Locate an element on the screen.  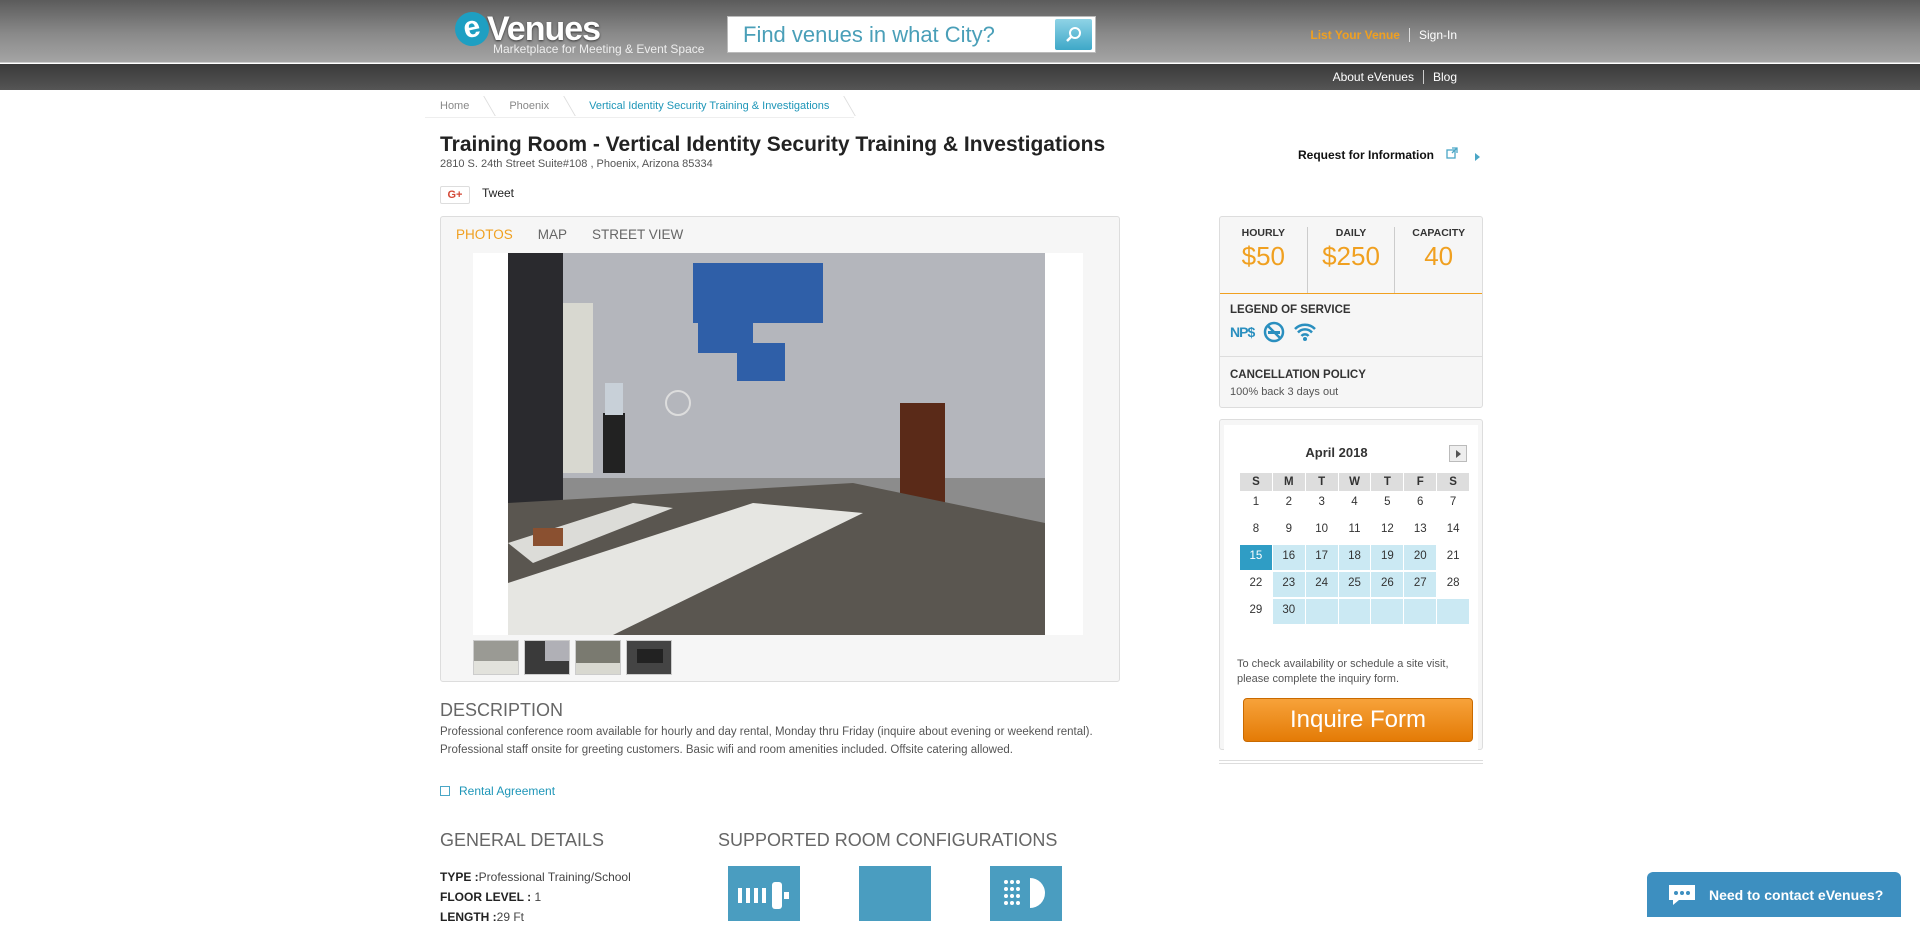
detail-length: LENGTH :29 Ft is located at coordinates (482, 917).